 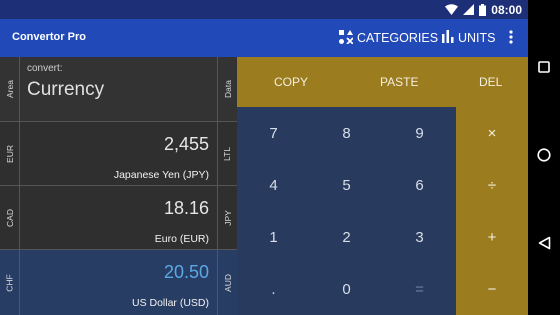 What do you see at coordinates (227, 217) in the screenshot?
I see `next-unit-tab: JPY` at bounding box center [227, 217].